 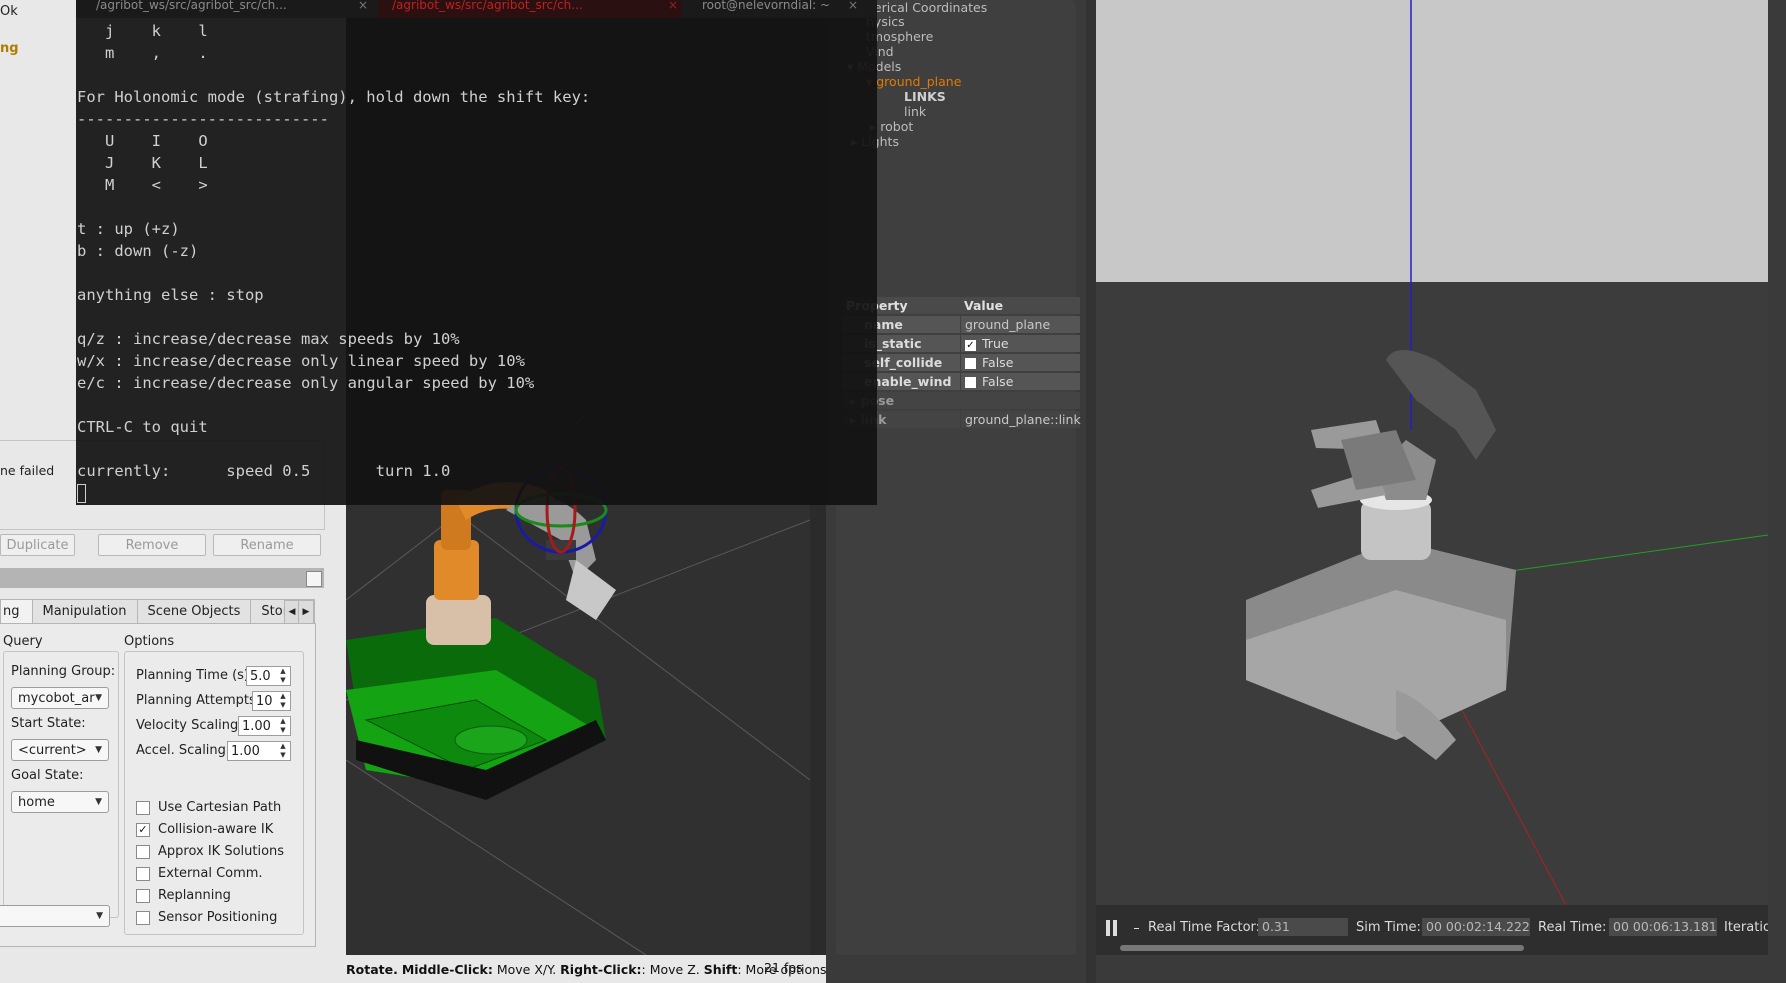 What do you see at coordinates (260, 676) in the screenshot?
I see `planning-time-value: 5.0` at bounding box center [260, 676].